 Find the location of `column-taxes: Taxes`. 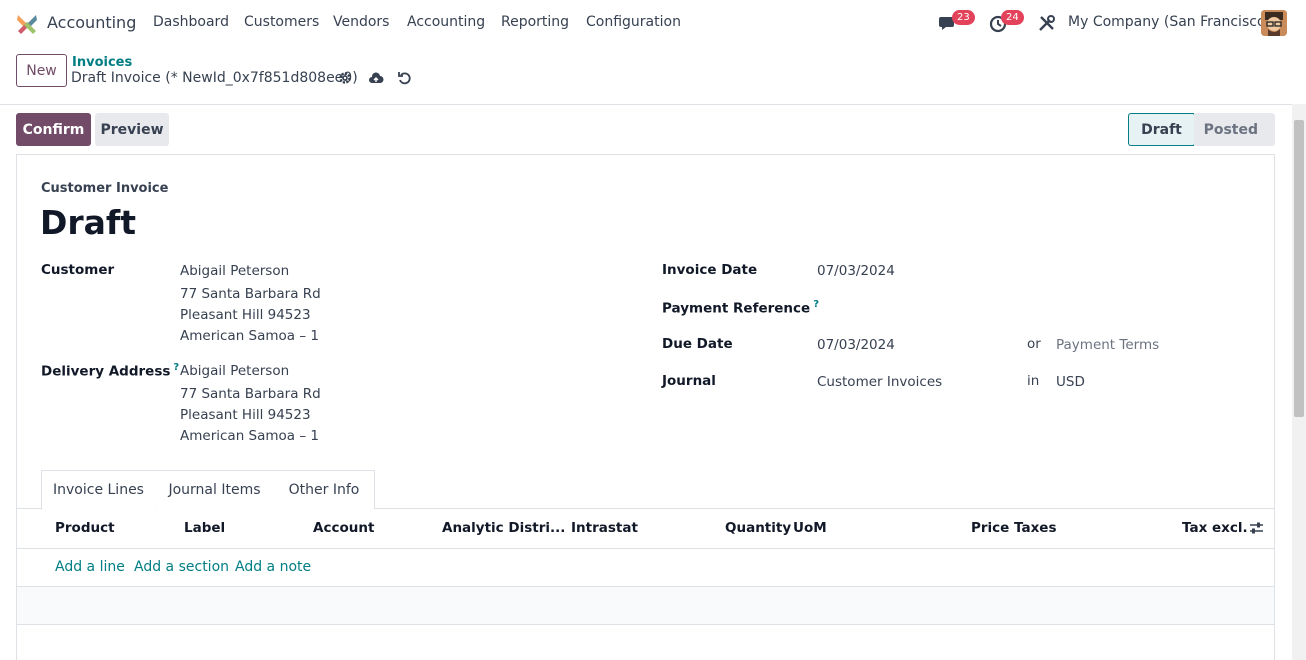

column-taxes: Taxes is located at coordinates (1035, 528).